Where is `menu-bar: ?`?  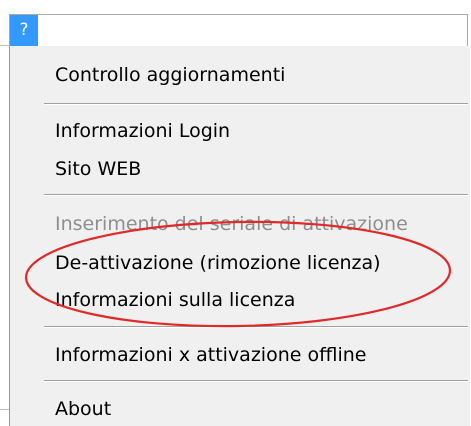 menu-bar: ? is located at coordinates (238, 30).